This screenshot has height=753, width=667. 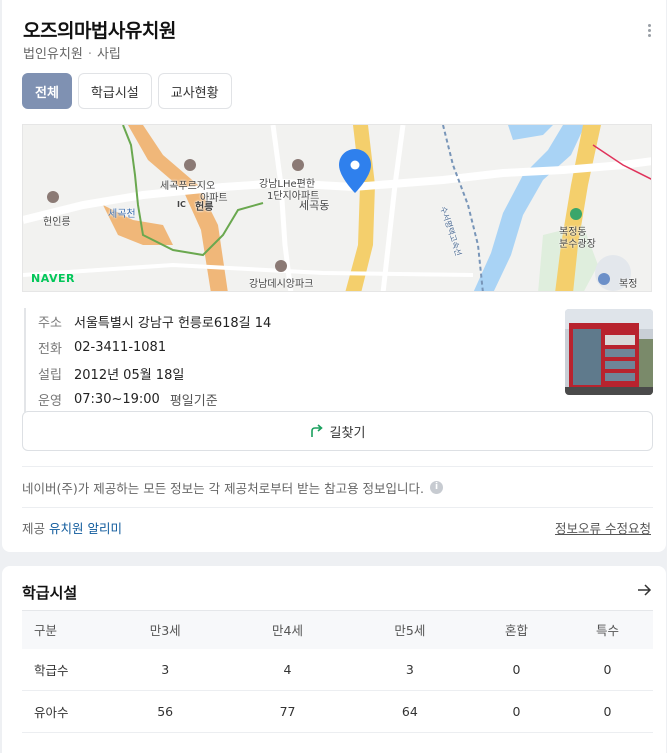 I want to click on address-row: 주소 서울특별시 강남구 헌릉로618길 14, so click(x=154, y=321).